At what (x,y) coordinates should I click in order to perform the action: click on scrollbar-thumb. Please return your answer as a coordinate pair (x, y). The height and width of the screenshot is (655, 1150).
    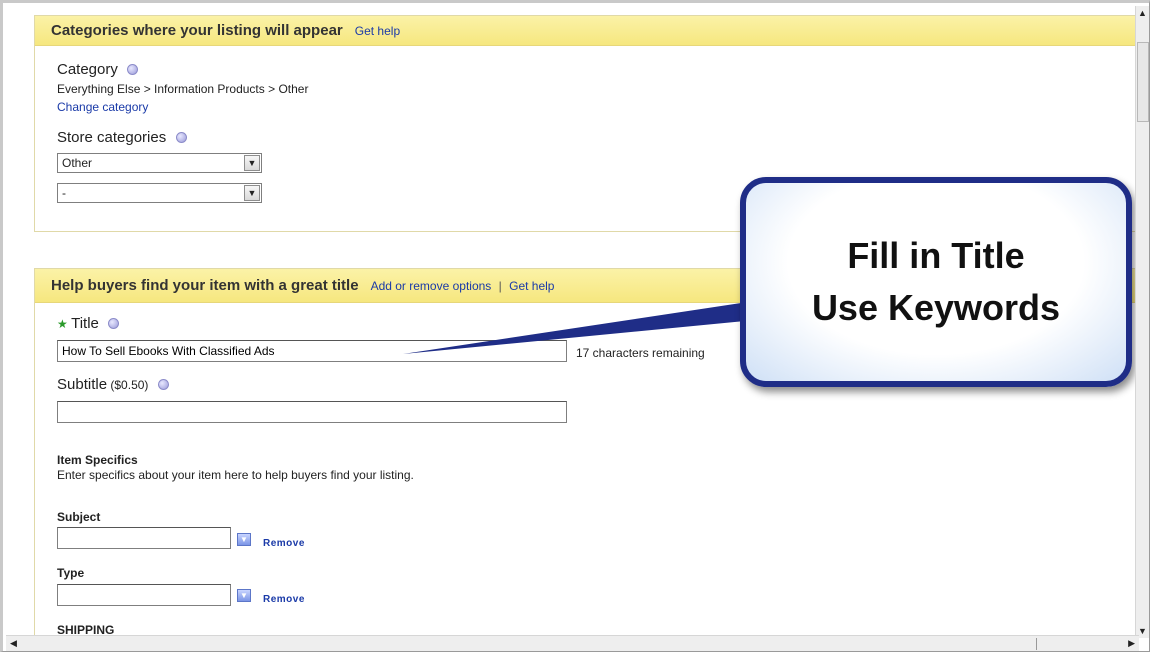
    Looking at the image, I should click on (1143, 82).